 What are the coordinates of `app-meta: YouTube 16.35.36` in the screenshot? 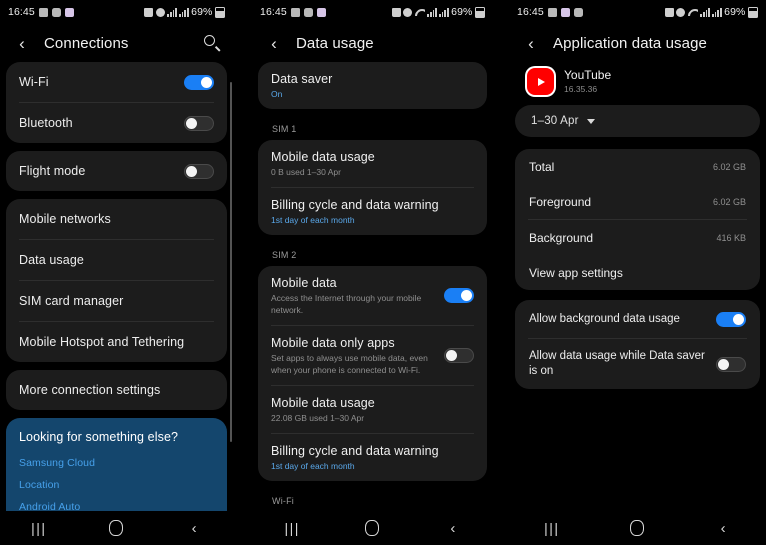 It's located at (587, 81).